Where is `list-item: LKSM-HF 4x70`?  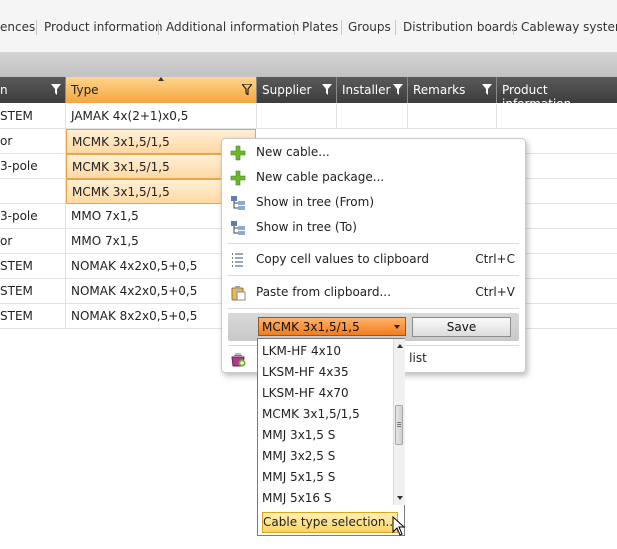
list-item: LKSM-HF 4x70 is located at coordinates (326, 393).